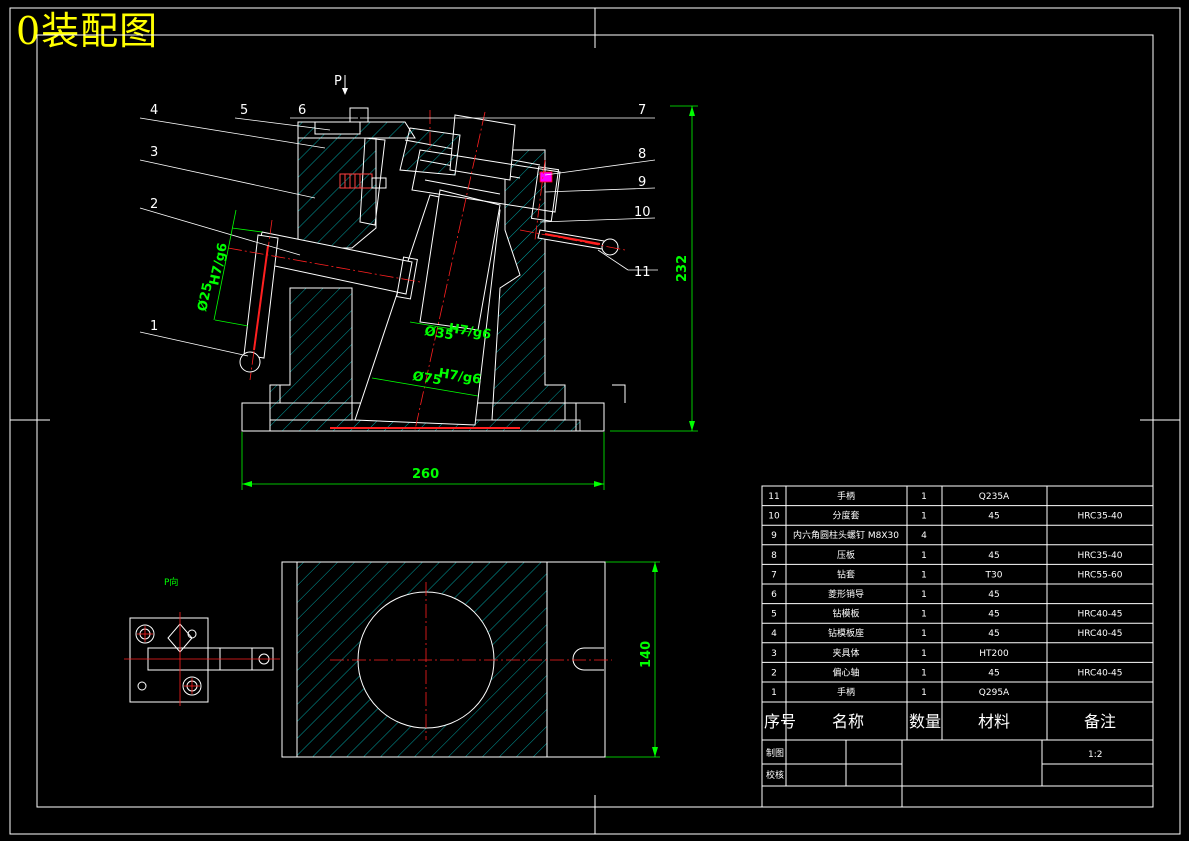 This screenshot has width=1189, height=841. Describe the element at coordinates (642, 110) in the screenshot. I see `balloon-7: 7` at that location.